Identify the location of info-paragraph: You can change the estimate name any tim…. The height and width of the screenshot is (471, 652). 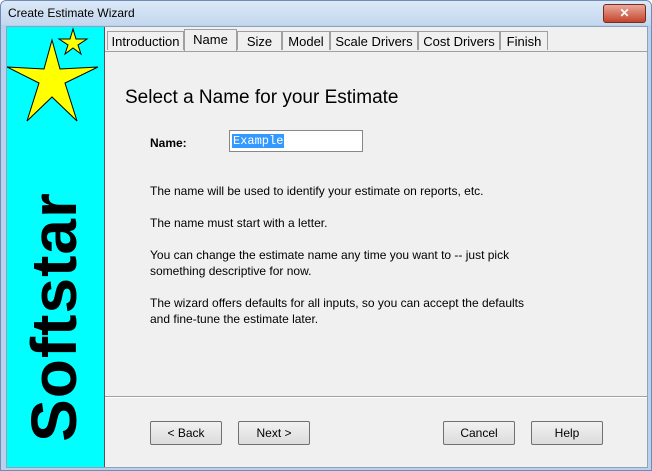
(330, 263).